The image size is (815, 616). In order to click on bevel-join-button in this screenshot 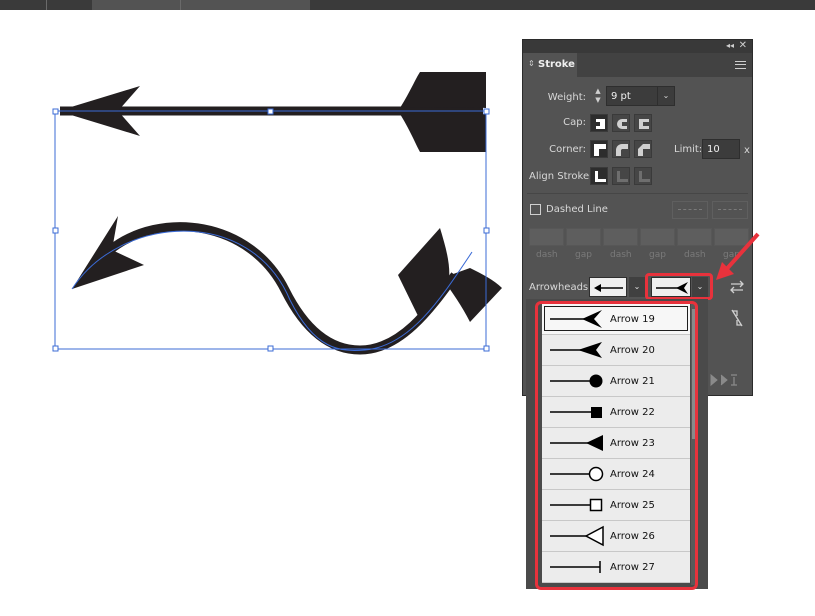, I will do `click(643, 149)`.